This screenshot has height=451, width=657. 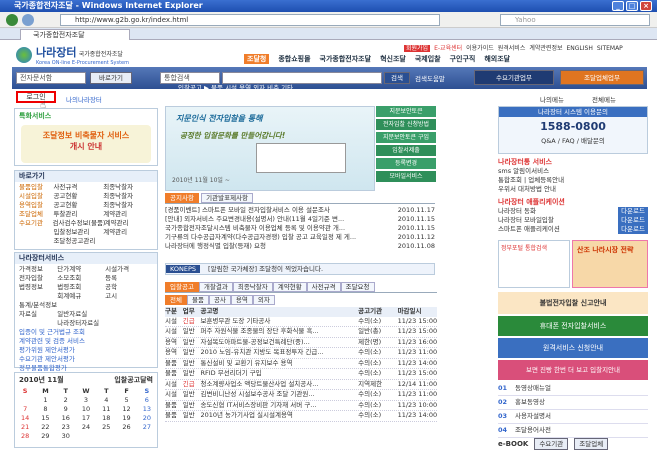 I want to click on ebook-supplier-button: 조달업체, so click(x=591, y=444).